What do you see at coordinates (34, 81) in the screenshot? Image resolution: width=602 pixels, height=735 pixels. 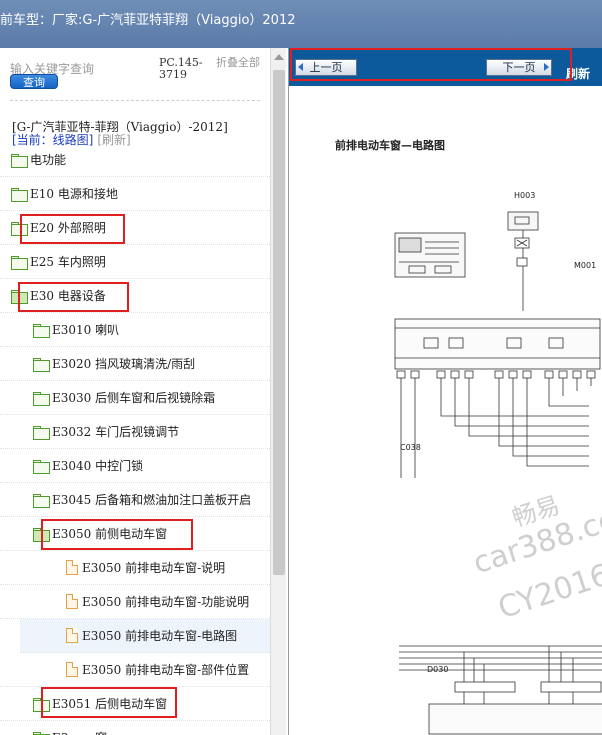 I see `search-button: 查询` at bounding box center [34, 81].